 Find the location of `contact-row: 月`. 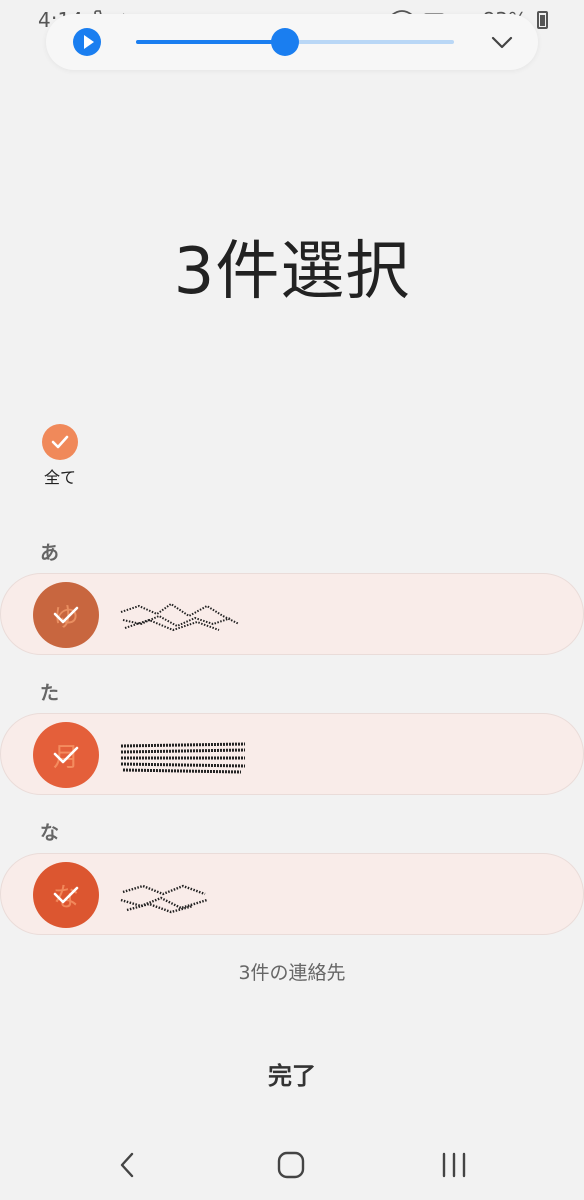

contact-row: 月 is located at coordinates (292, 754).